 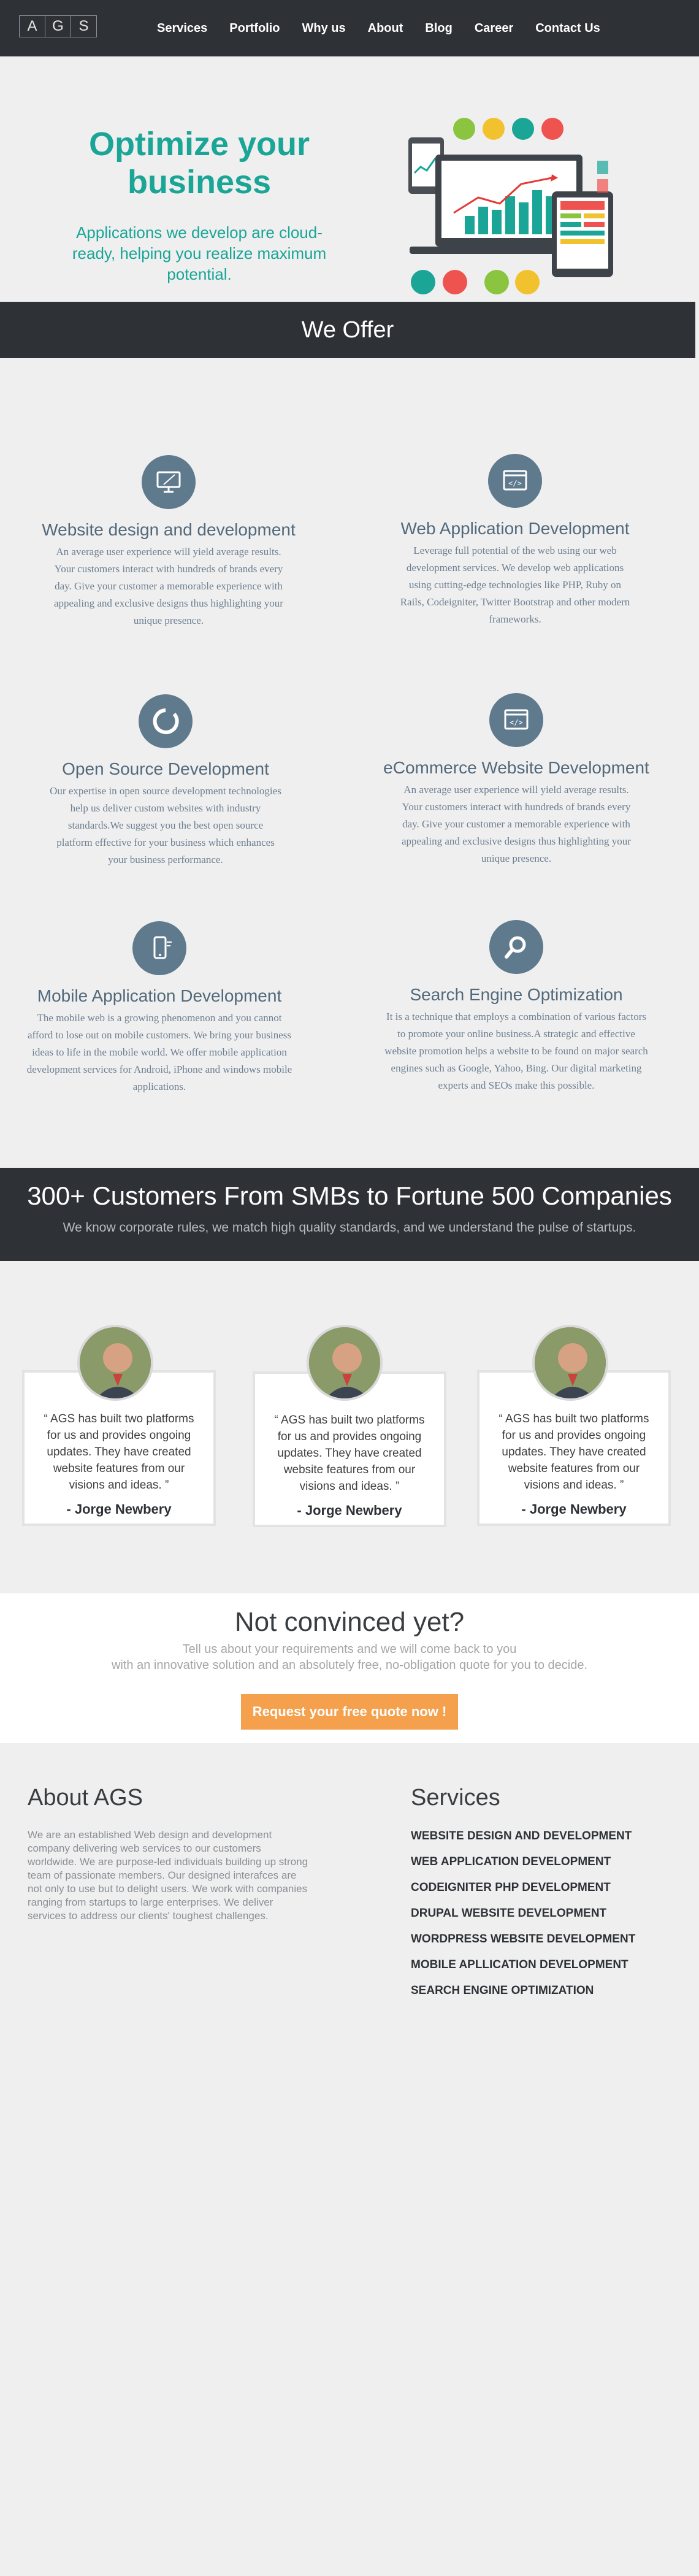 I want to click on footer-service-link: WORDPRESS WEBSITE DEVELOPMENT, so click(x=539, y=1939).